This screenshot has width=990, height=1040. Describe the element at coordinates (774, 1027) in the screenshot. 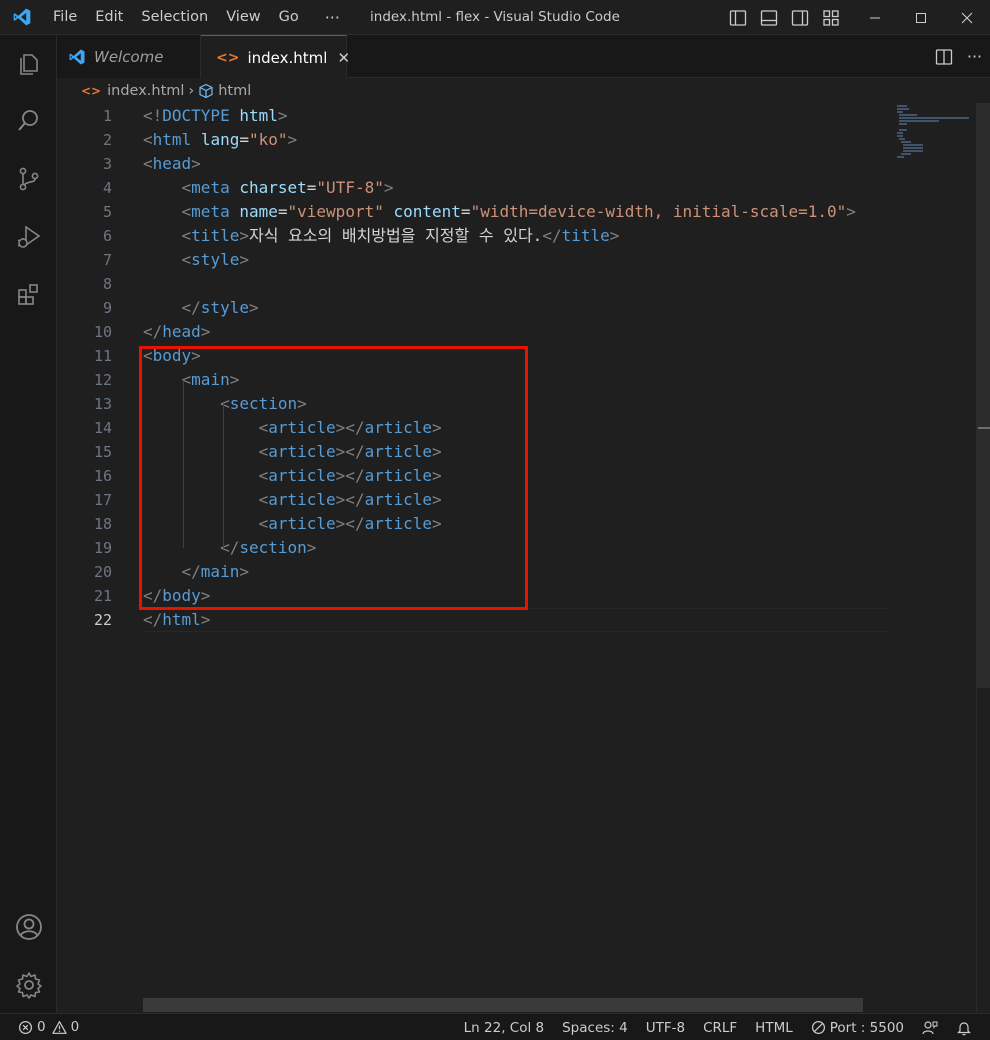

I see `language-mode: HTML` at that location.